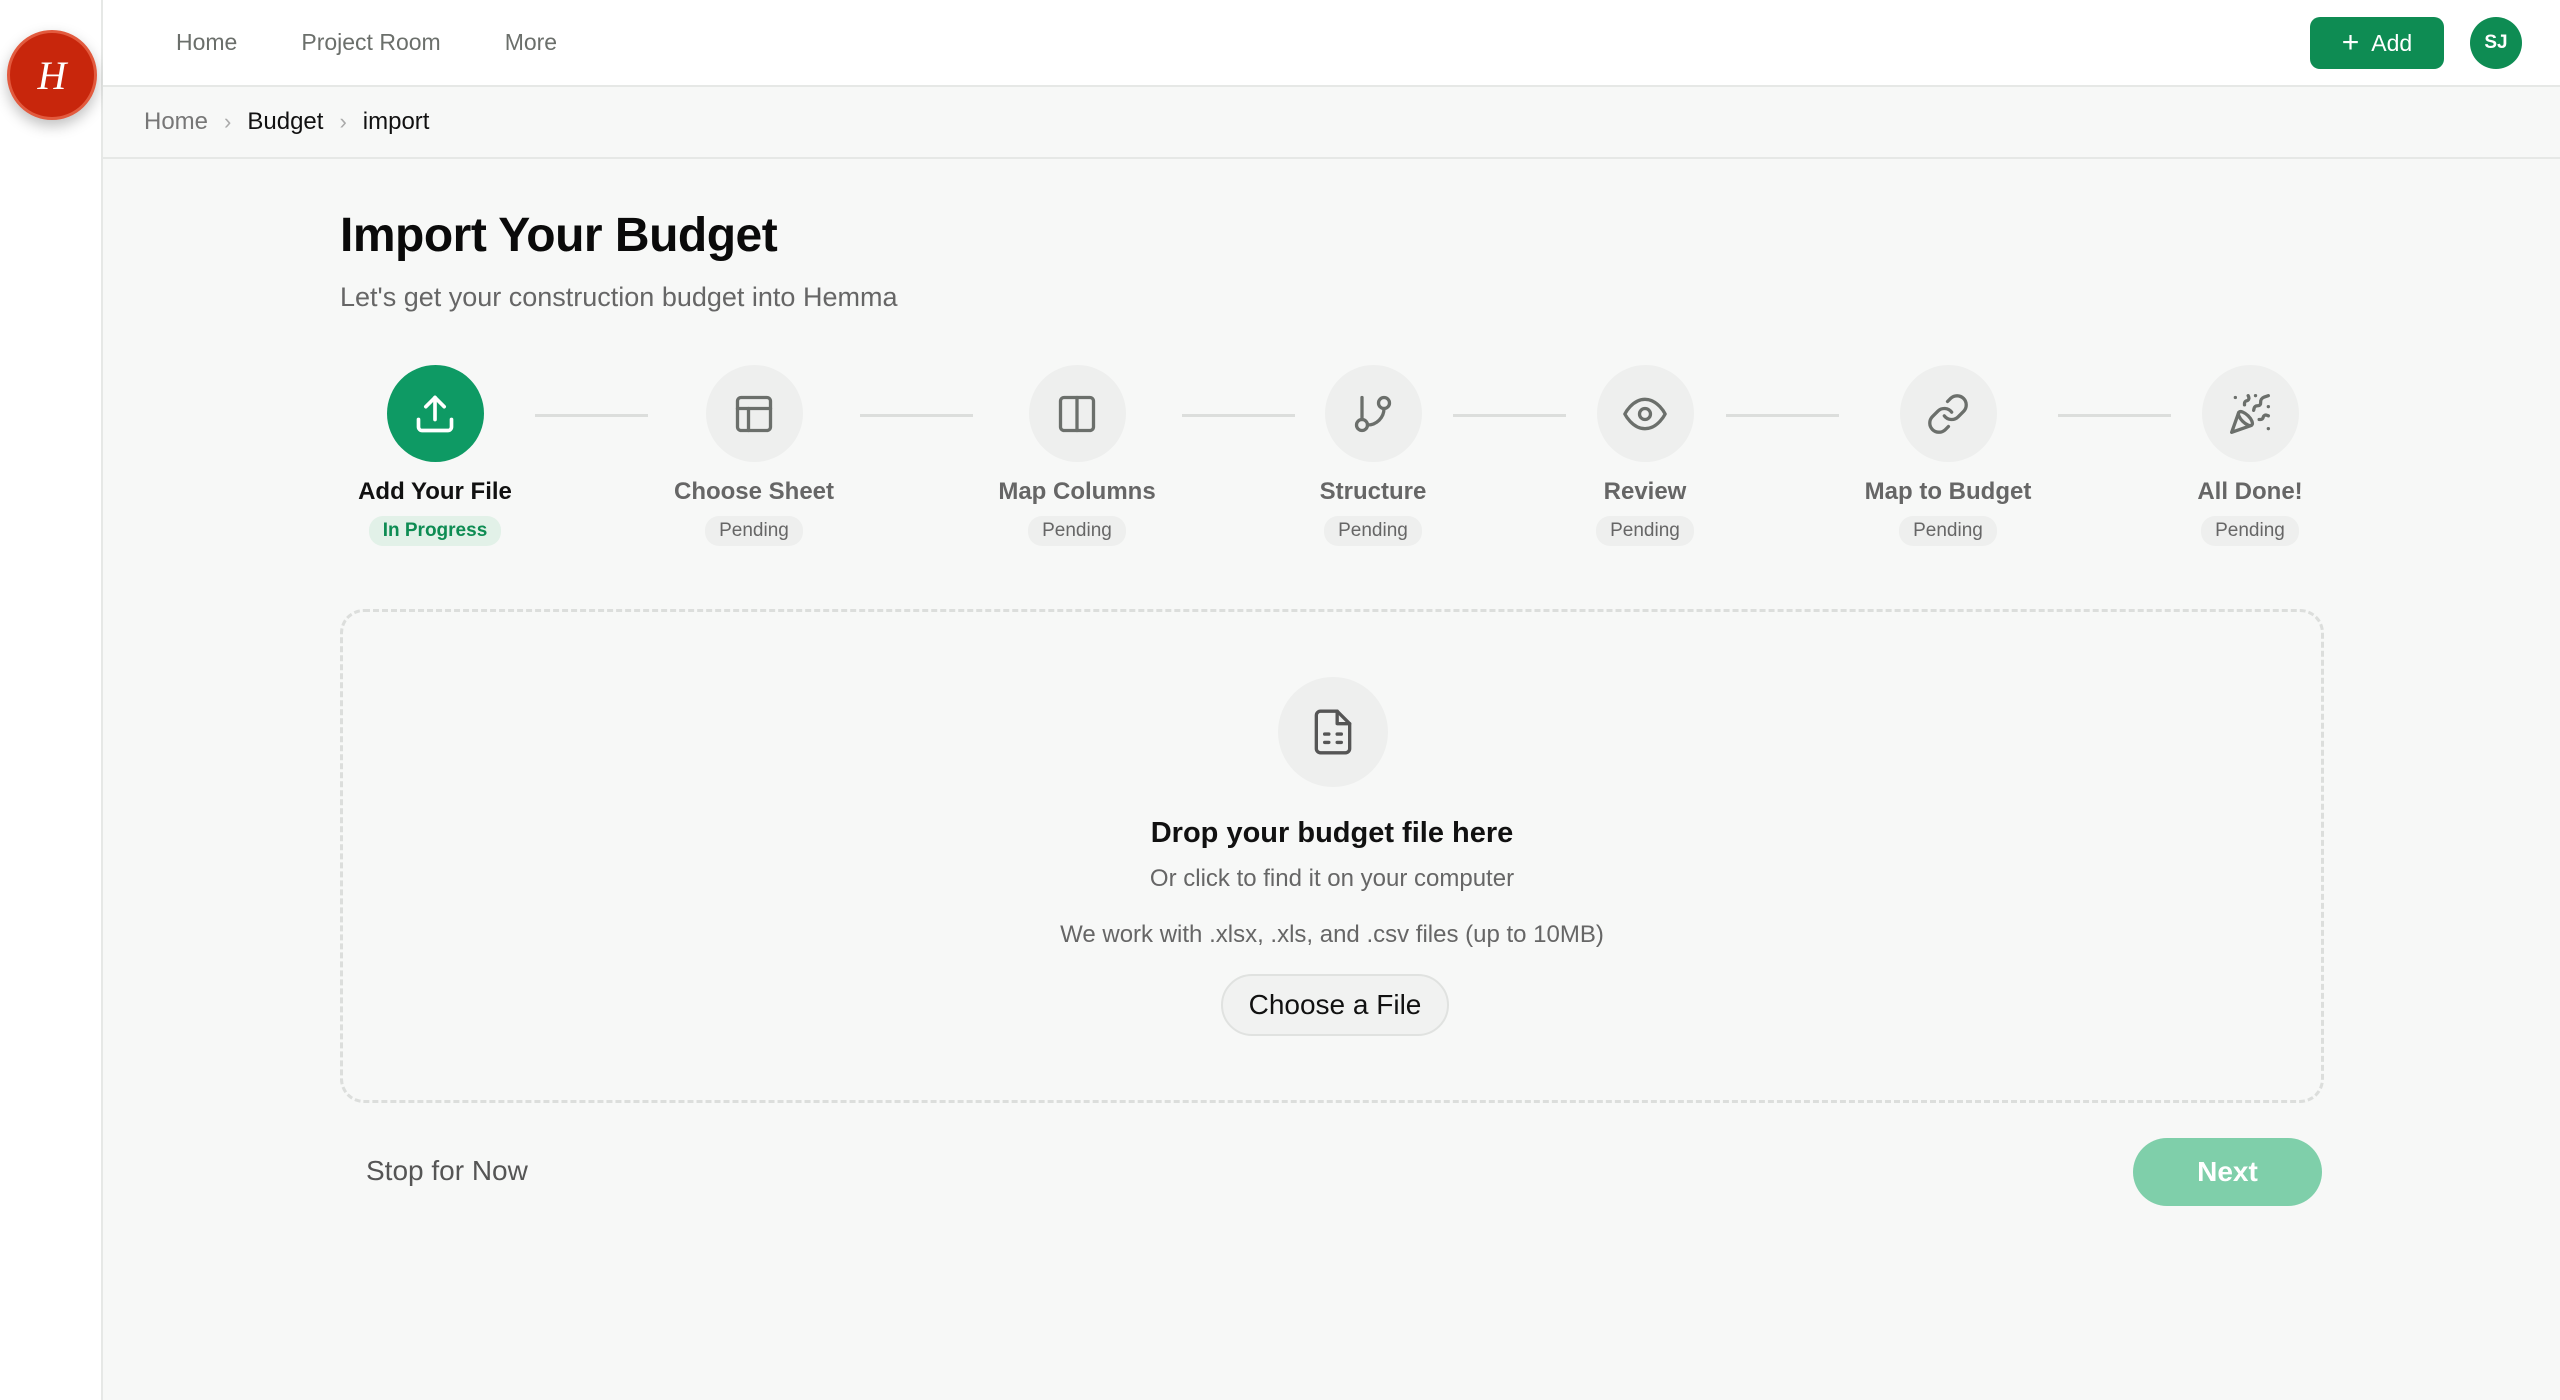  I want to click on party-popper-icon, so click(2250, 413).